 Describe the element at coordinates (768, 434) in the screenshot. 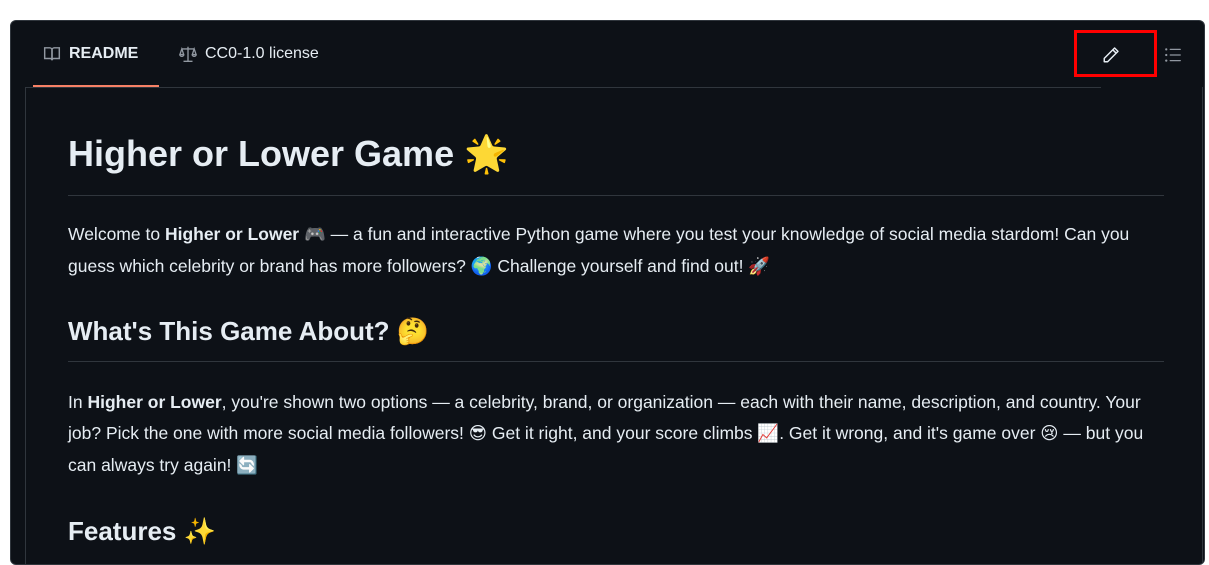

I see `chart-emoji: 📈` at that location.